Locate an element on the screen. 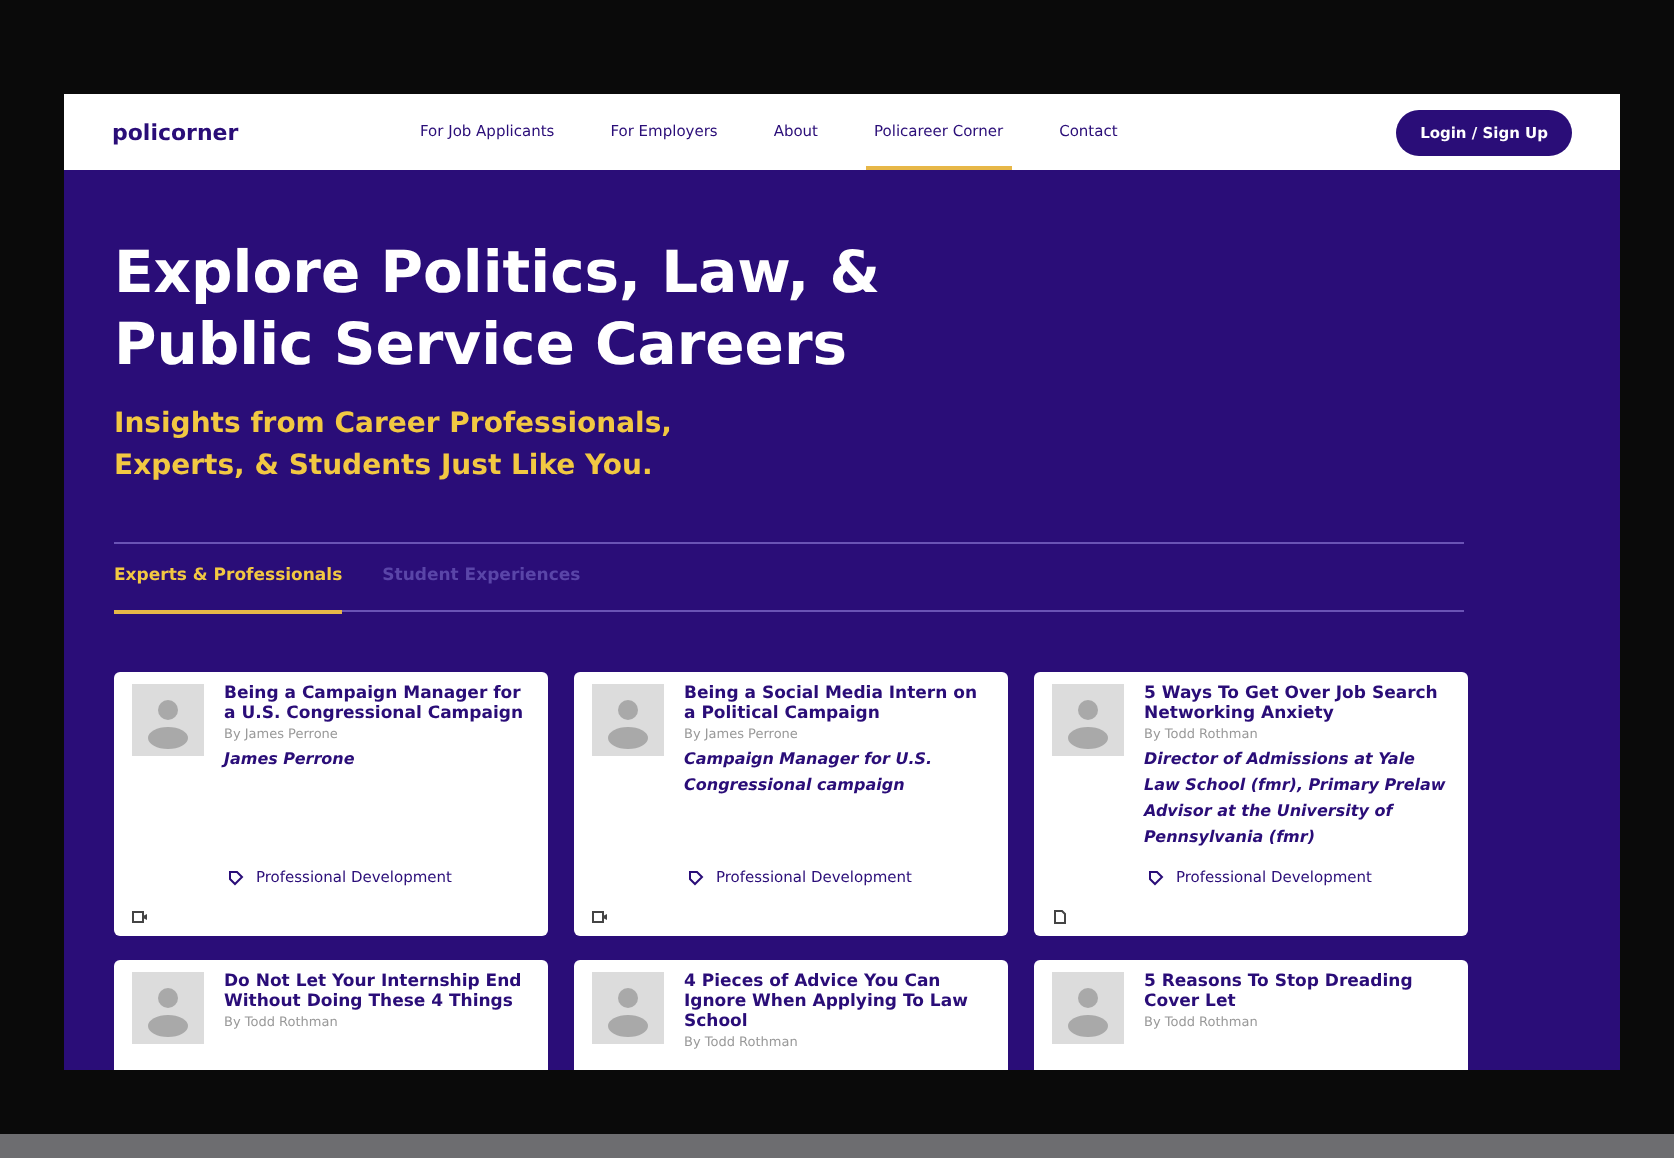 This screenshot has height=1158, width=1674. document-icon is located at coordinates (1060, 917).